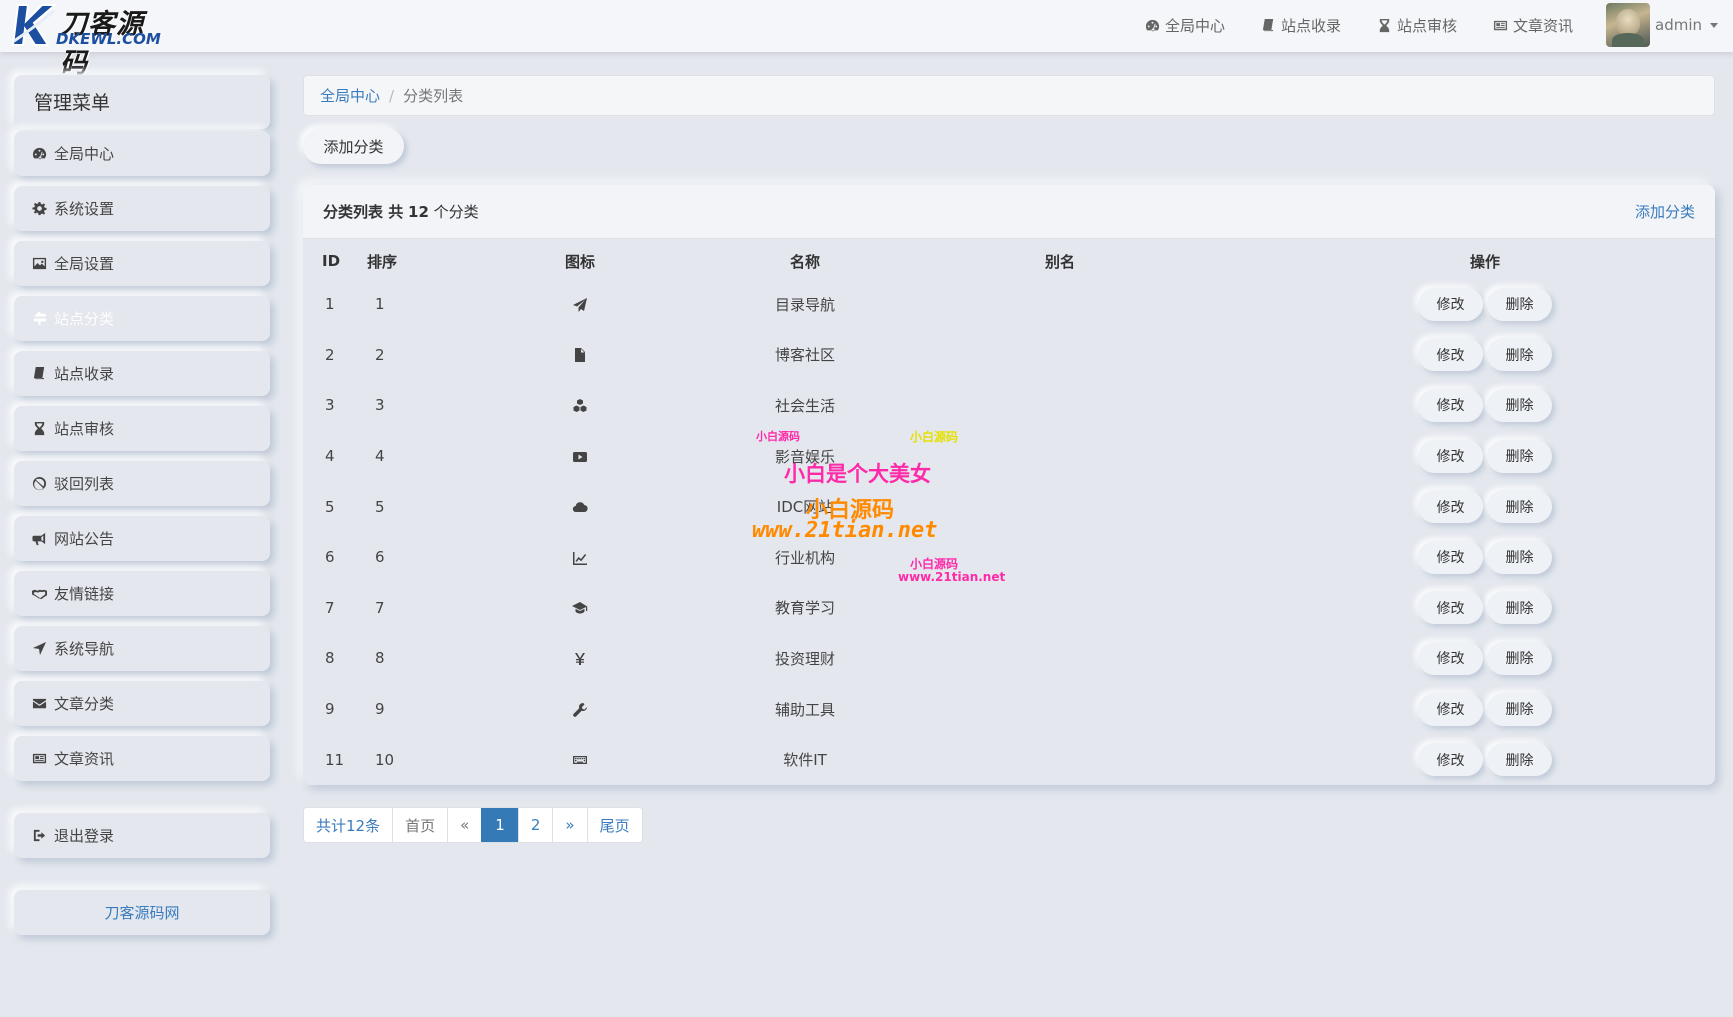 The height and width of the screenshot is (1017, 1733). Describe the element at coordinates (569, 825) in the screenshot. I see `pagination-next: »` at that location.